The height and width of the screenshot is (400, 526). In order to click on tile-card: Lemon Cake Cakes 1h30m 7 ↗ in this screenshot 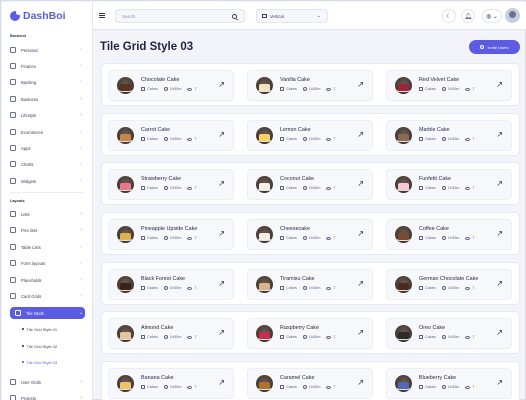, I will do `click(310, 135)`.